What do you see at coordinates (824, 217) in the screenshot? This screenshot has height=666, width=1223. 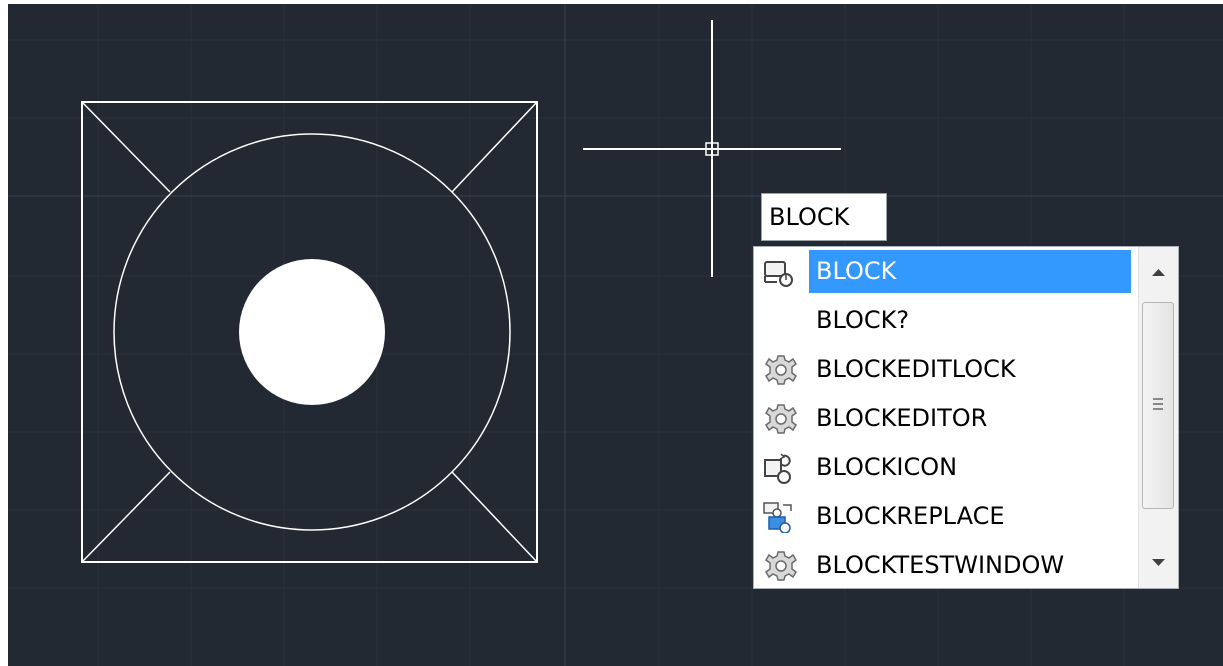 I see `command-input: BLOCK` at bounding box center [824, 217].